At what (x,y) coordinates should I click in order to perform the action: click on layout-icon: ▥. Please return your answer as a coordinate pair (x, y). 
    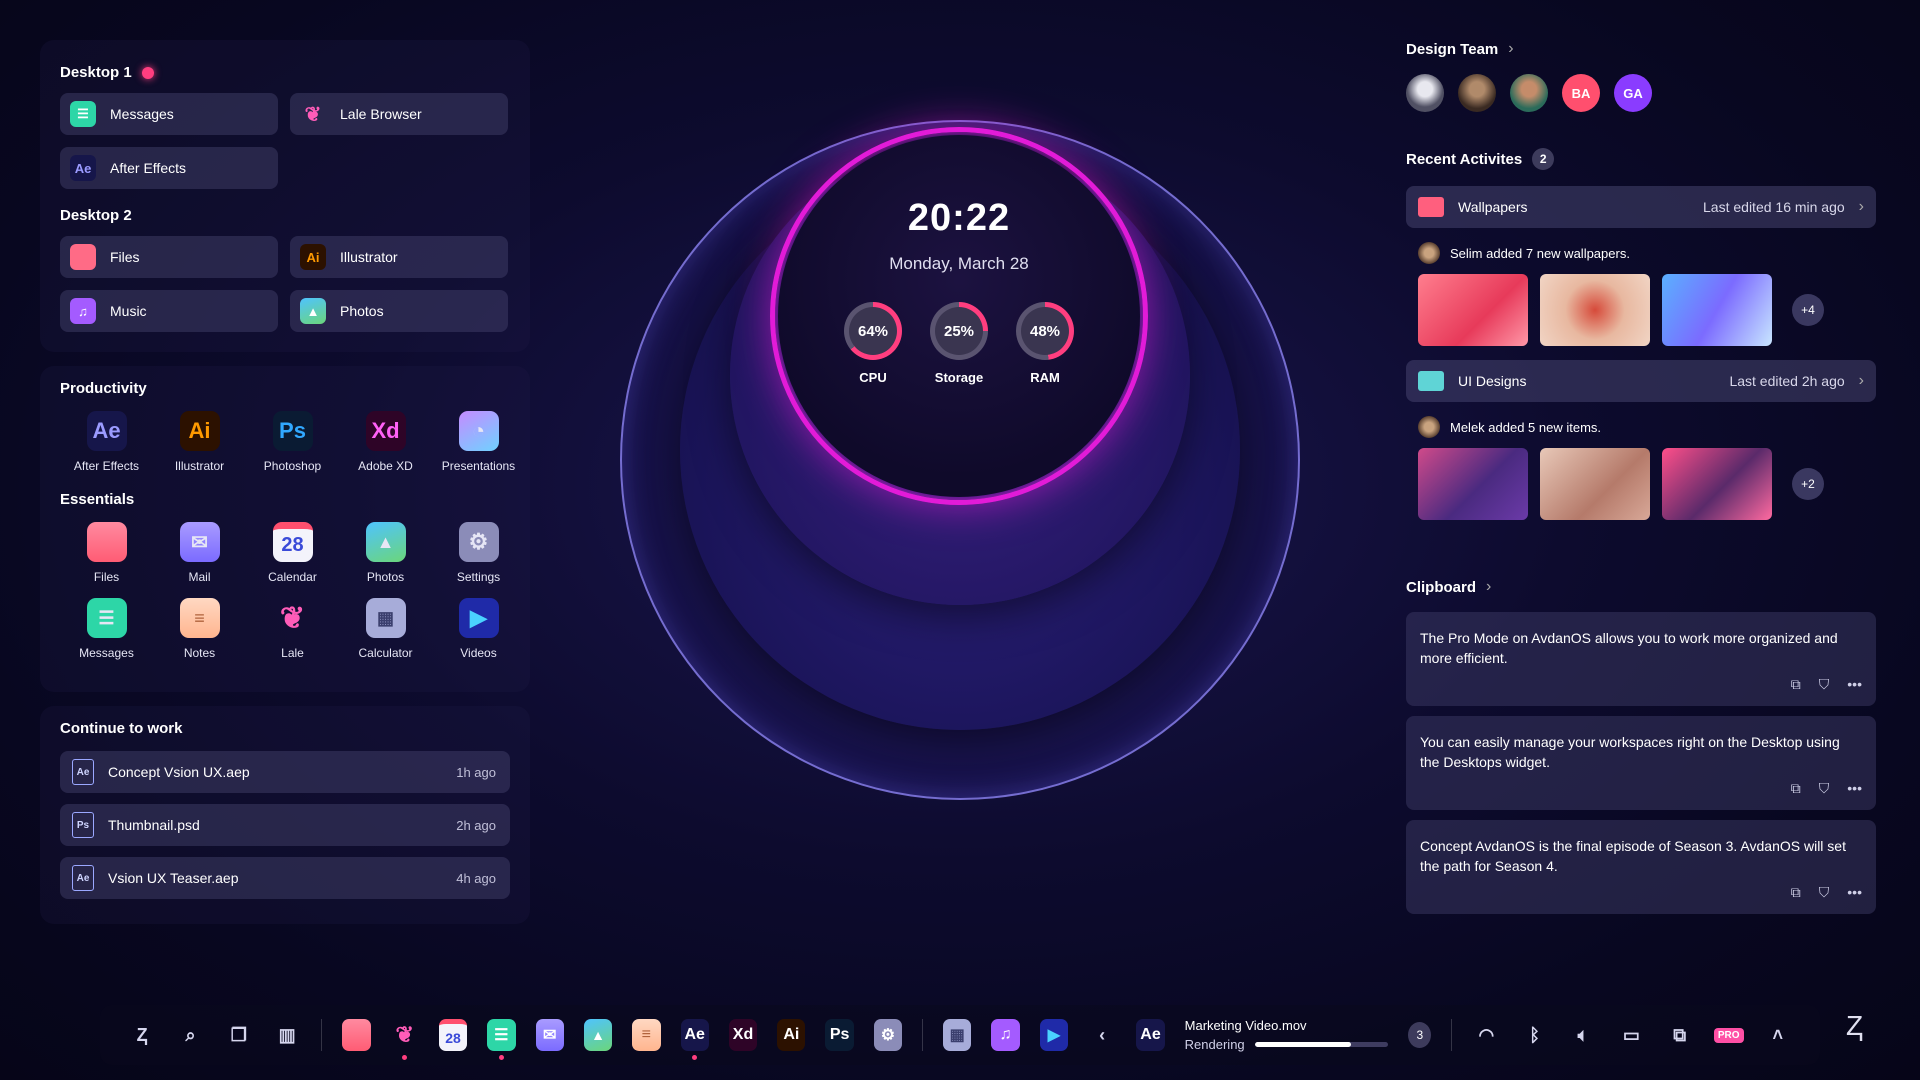
    Looking at the image, I should click on (287, 1035).